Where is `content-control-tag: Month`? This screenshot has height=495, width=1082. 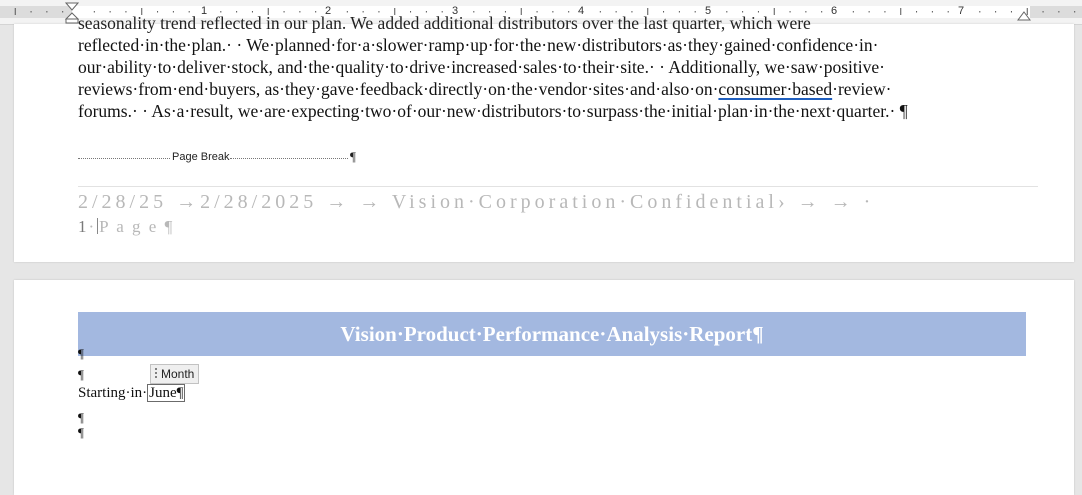
content-control-tag: Month is located at coordinates (175, 374).